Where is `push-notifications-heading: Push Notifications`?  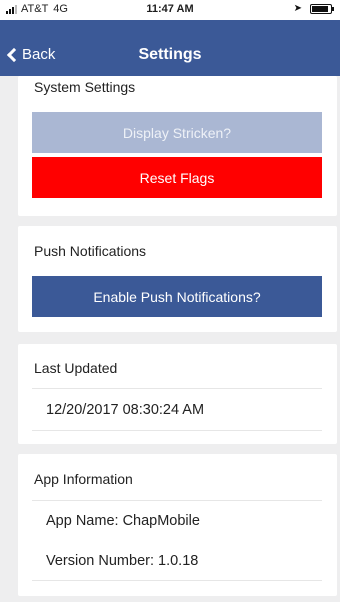 push-notifications-heading: Push Notifications is located at coordinates (90, 251).